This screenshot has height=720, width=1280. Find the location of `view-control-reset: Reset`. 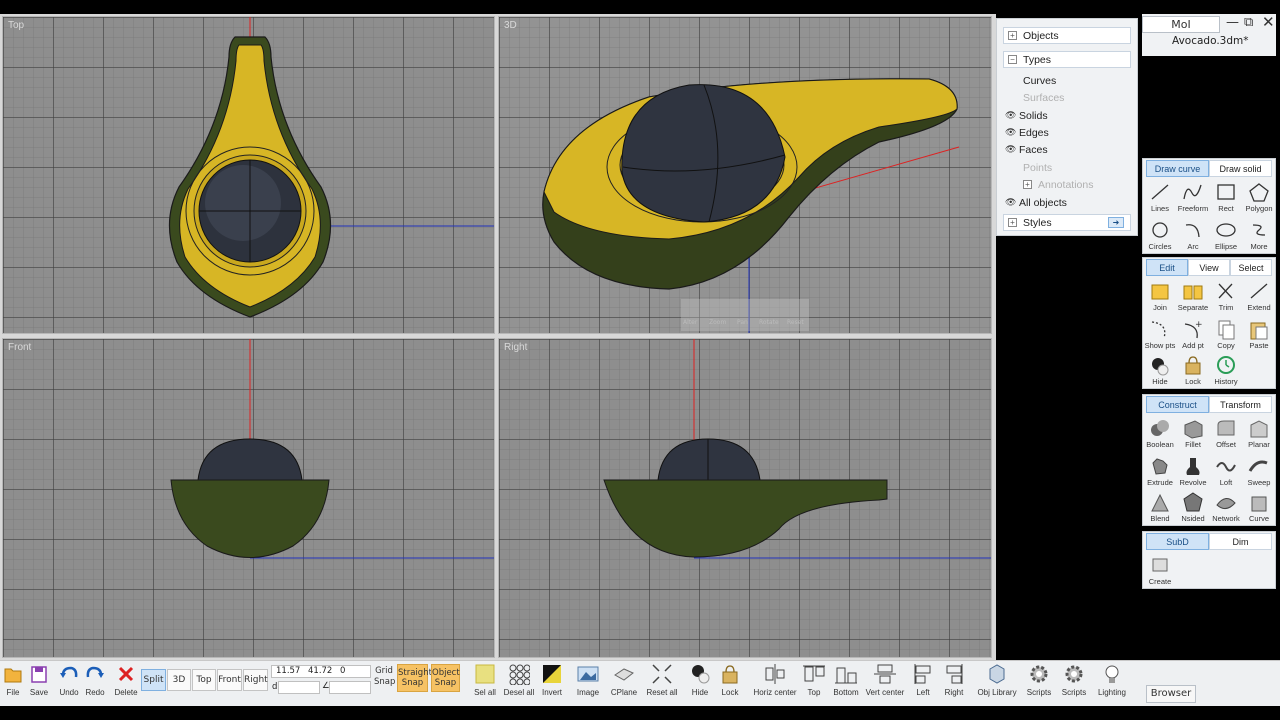

view-control-reset: Reset is located at coordinates (795, 322).